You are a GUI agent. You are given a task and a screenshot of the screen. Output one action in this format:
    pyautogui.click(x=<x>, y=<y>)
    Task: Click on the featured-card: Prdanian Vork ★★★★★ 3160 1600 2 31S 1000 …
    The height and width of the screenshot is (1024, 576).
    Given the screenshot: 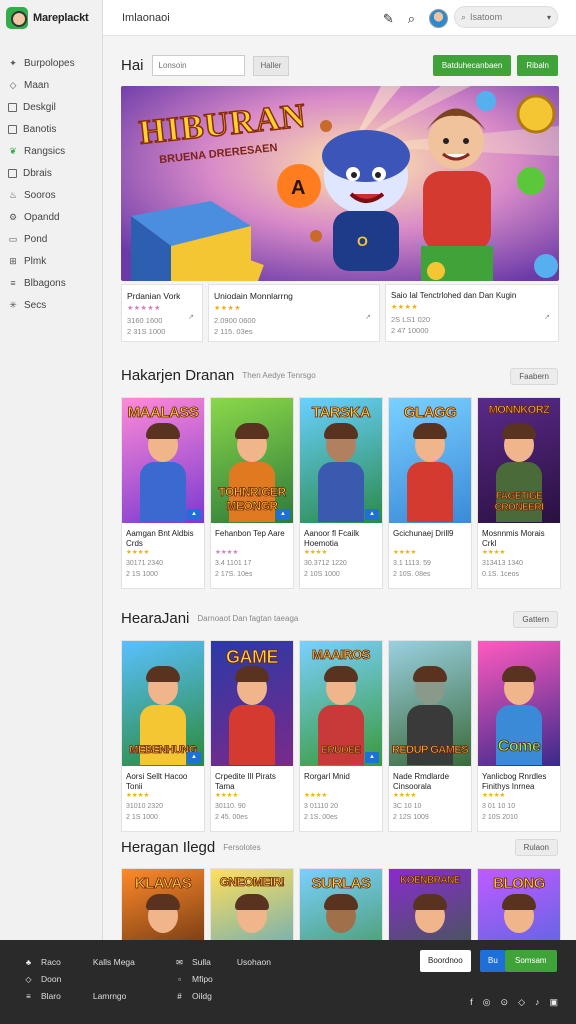 What is the action you would take?
    pyautogui.click(x=162, y=313)
    